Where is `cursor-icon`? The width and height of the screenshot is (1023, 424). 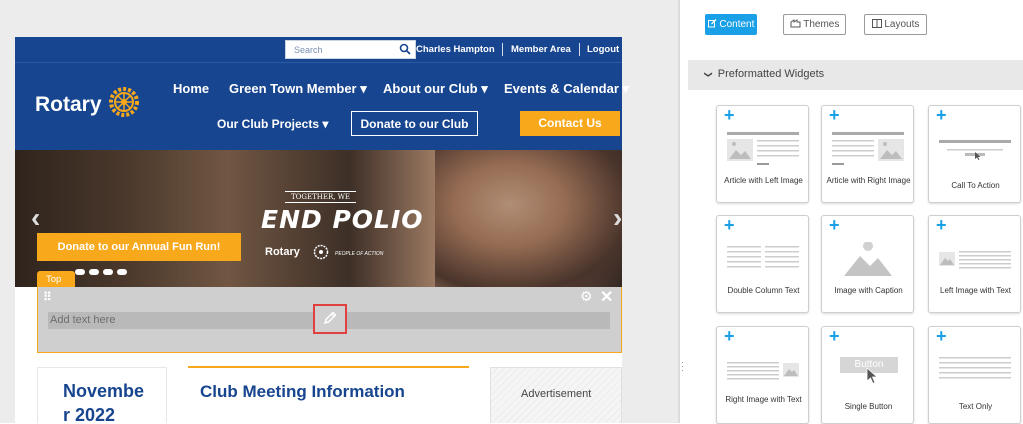
cursor-icon is located at coordinates (872, 376).